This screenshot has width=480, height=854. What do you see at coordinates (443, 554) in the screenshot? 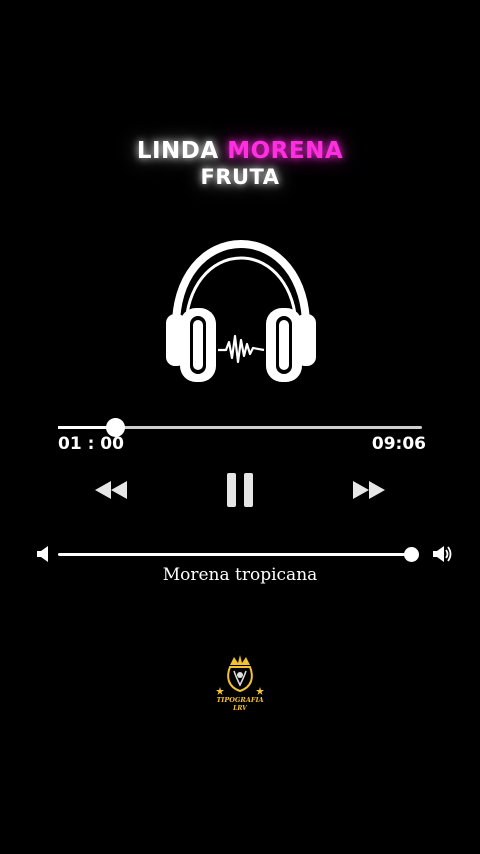
I see `volume-high-icon` at bounding box center [443, 554].